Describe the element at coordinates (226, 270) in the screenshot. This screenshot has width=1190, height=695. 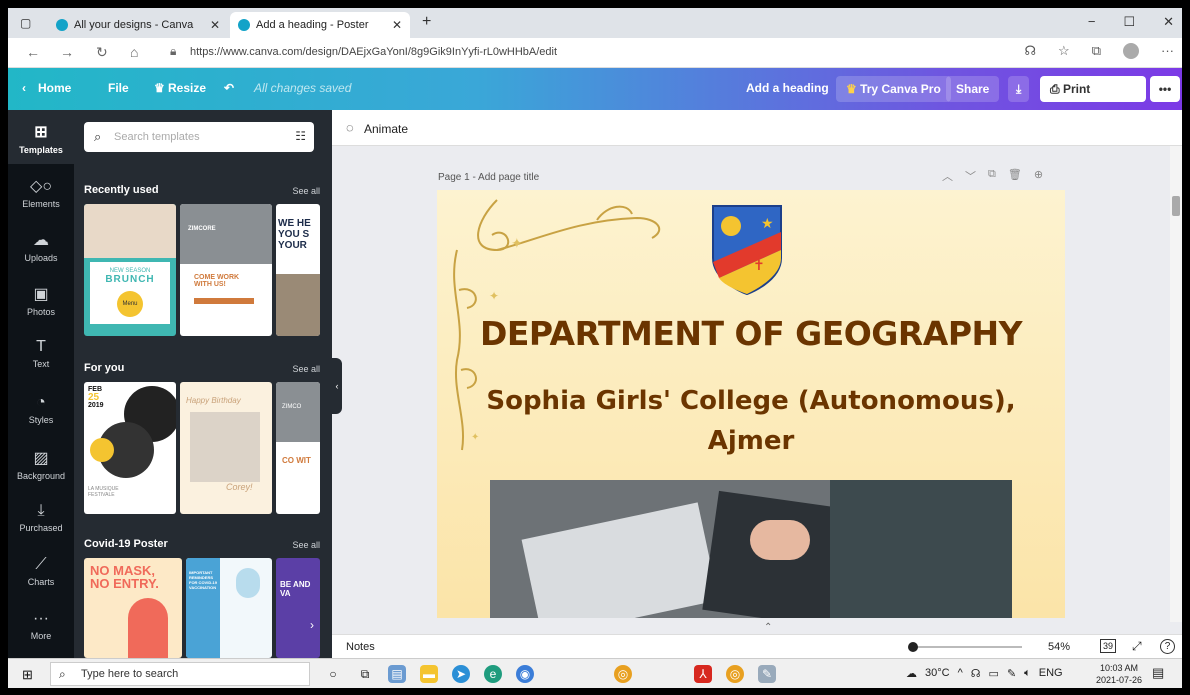
I see `template-thumb-come-work: ZIMCORE COME WORK WITH US!` at that location.